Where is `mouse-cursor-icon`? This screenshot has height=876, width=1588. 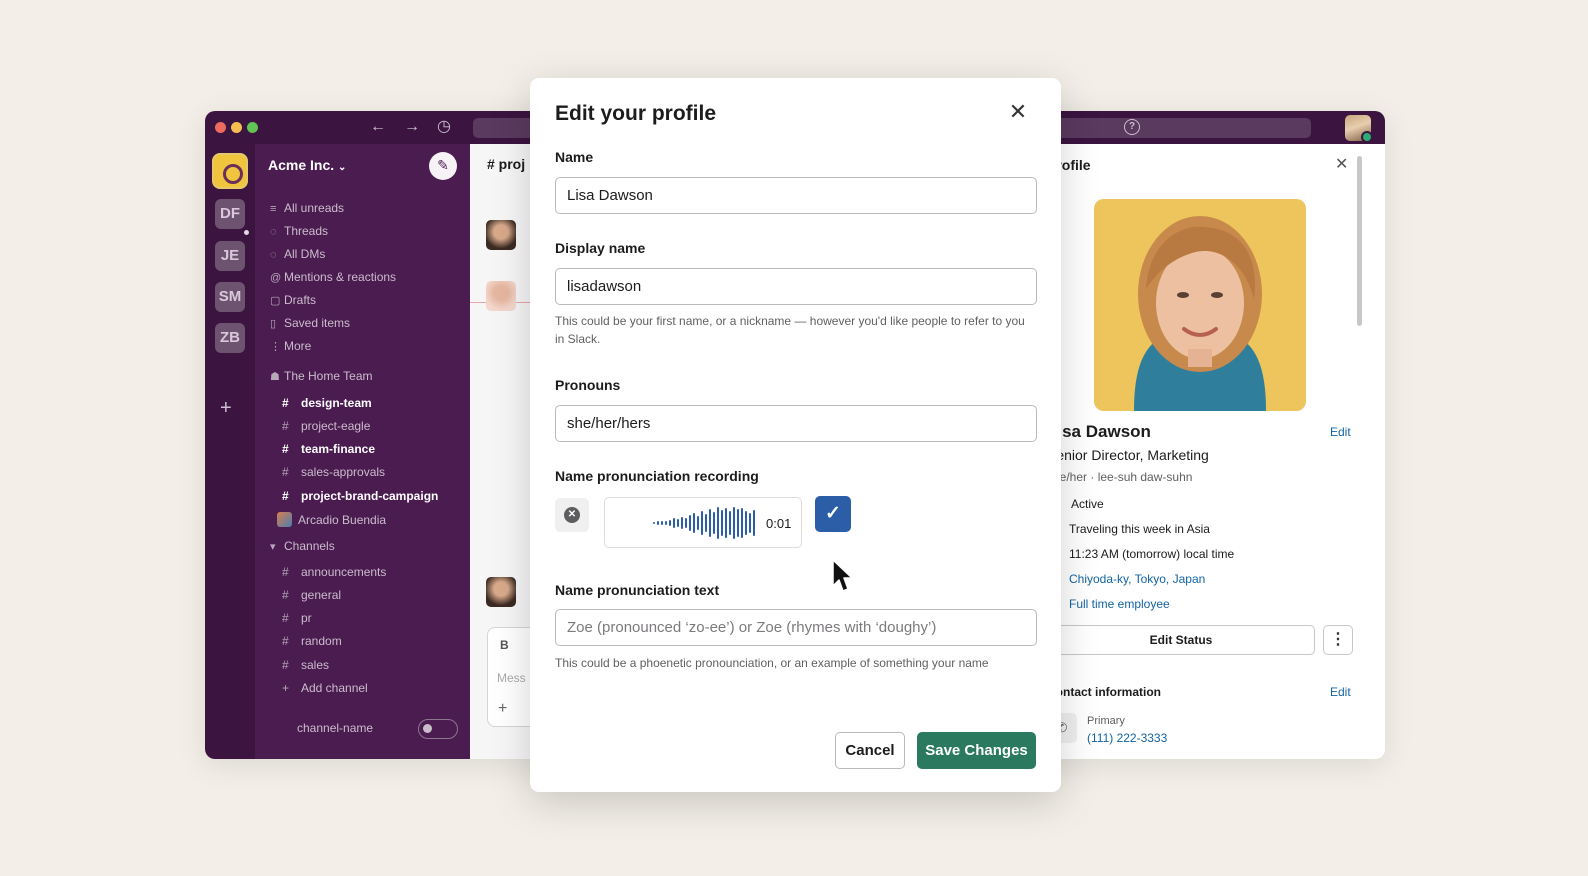
mouse-cursor-icon is located at coordinates (842, 575).